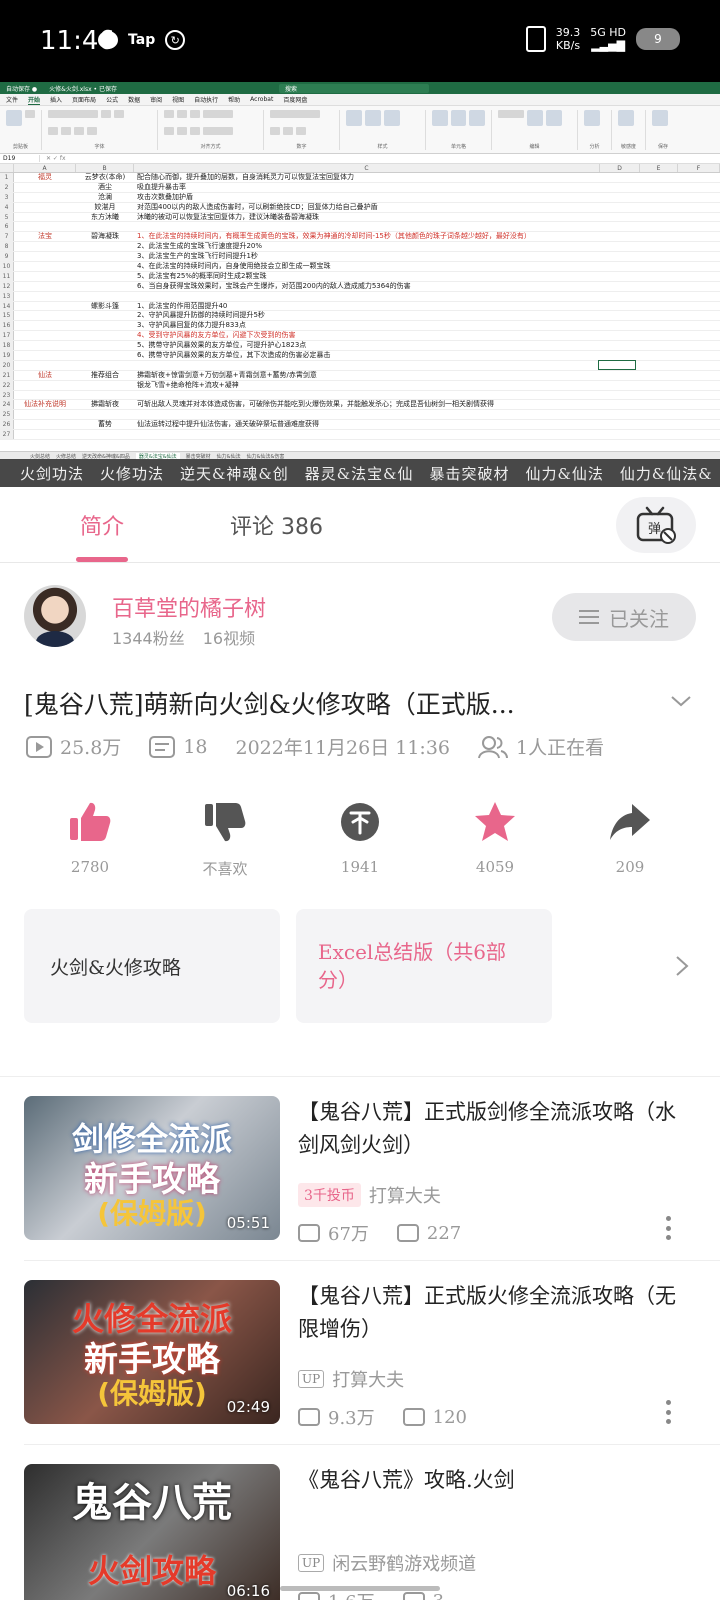  Describe the element at coordinates (630, 822) in the screenshot. I see `share-arrow-icon` at that location.